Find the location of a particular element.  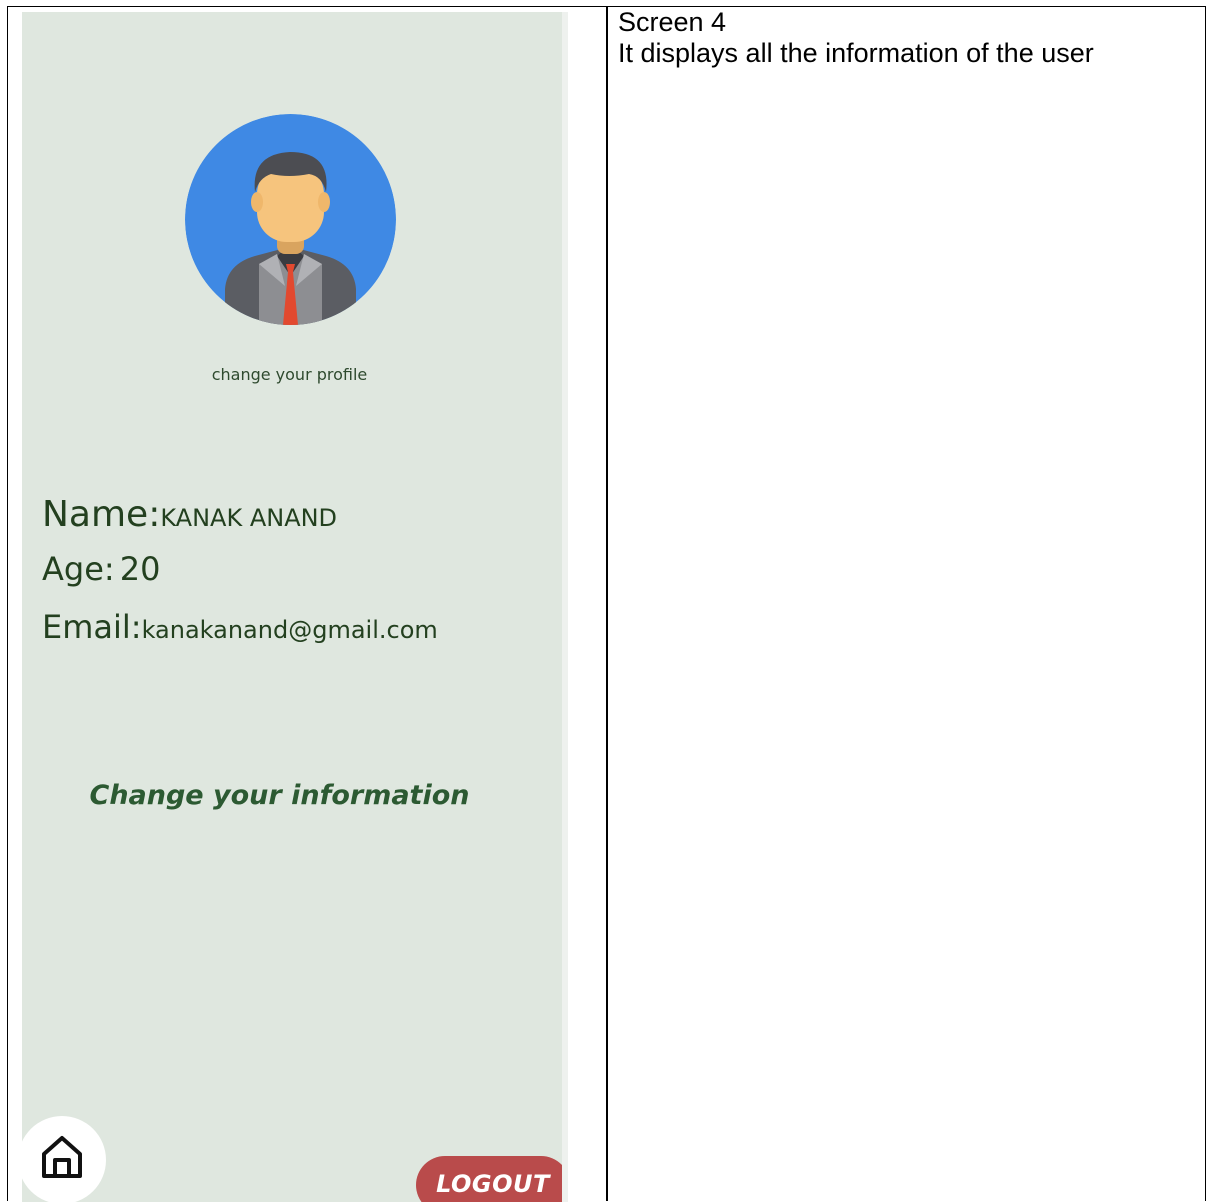

name-label: Name: is located at coordinates (101, 514).